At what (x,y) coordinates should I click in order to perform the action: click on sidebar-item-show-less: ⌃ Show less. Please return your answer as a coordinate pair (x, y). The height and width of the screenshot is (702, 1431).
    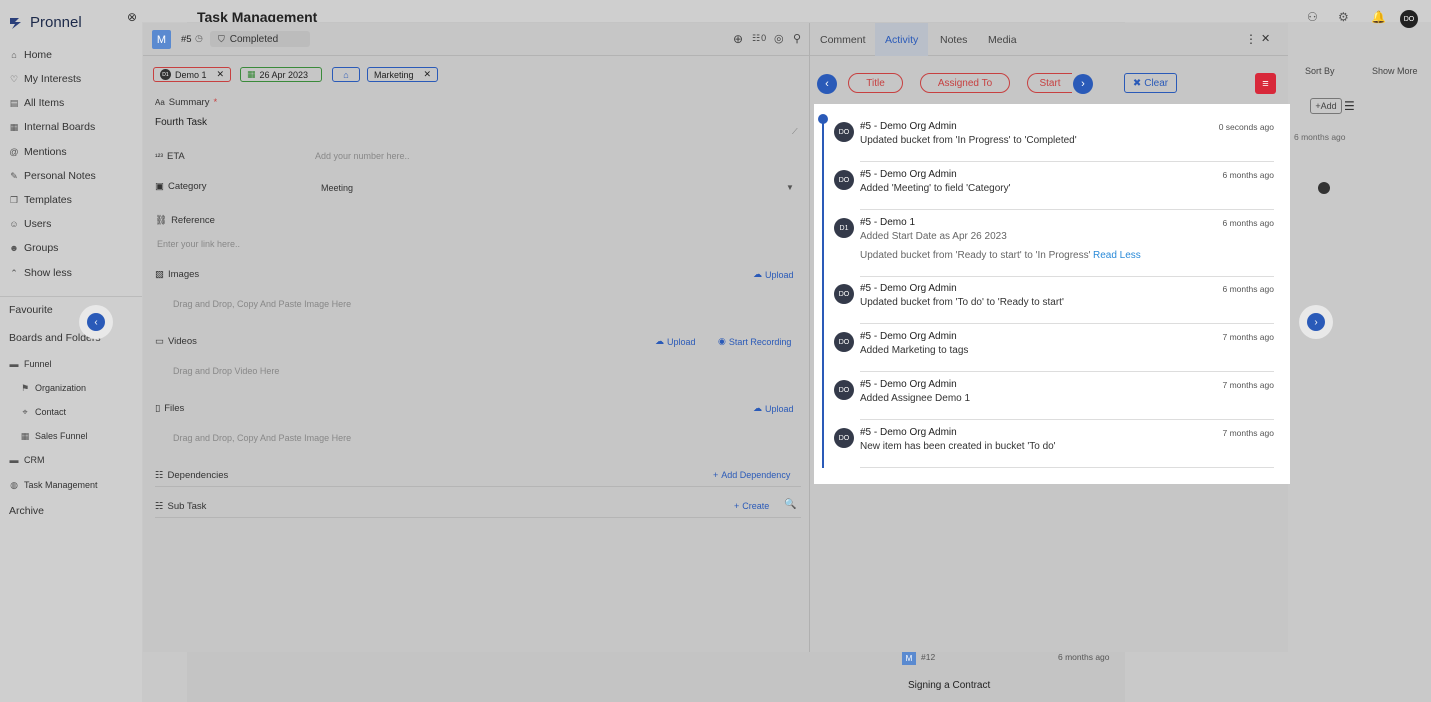
    Looking at the image, I should click on (40, 273).